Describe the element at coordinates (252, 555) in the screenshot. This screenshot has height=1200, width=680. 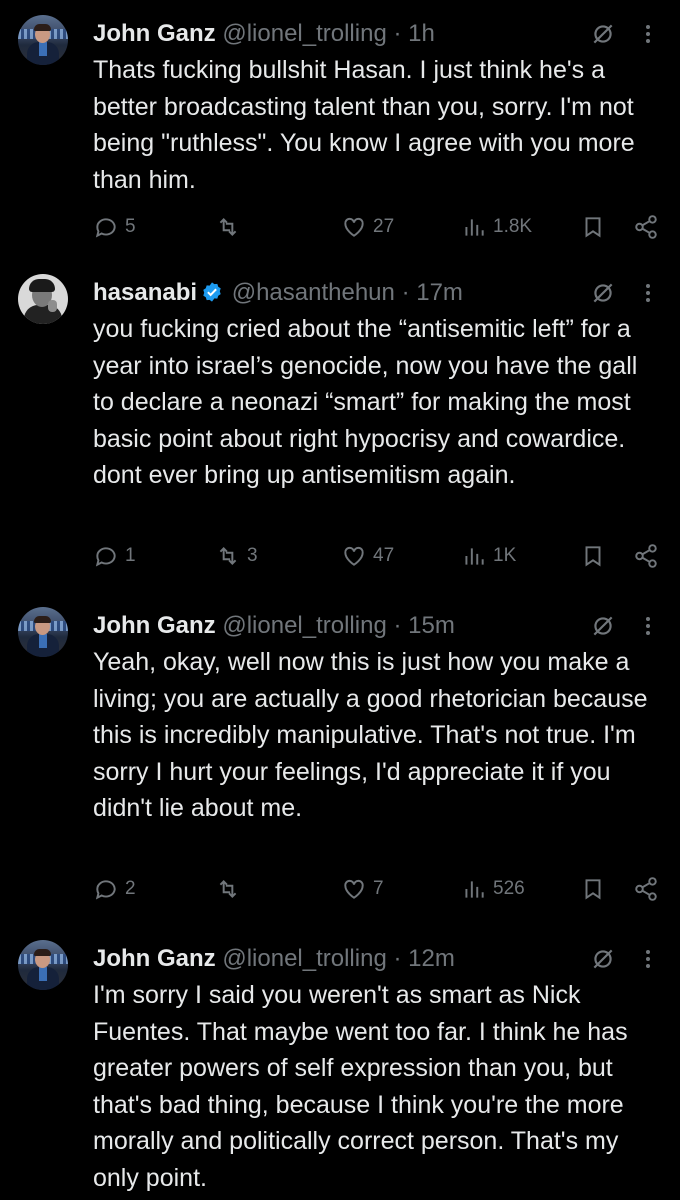
I see `repost-count: 3` at that location.